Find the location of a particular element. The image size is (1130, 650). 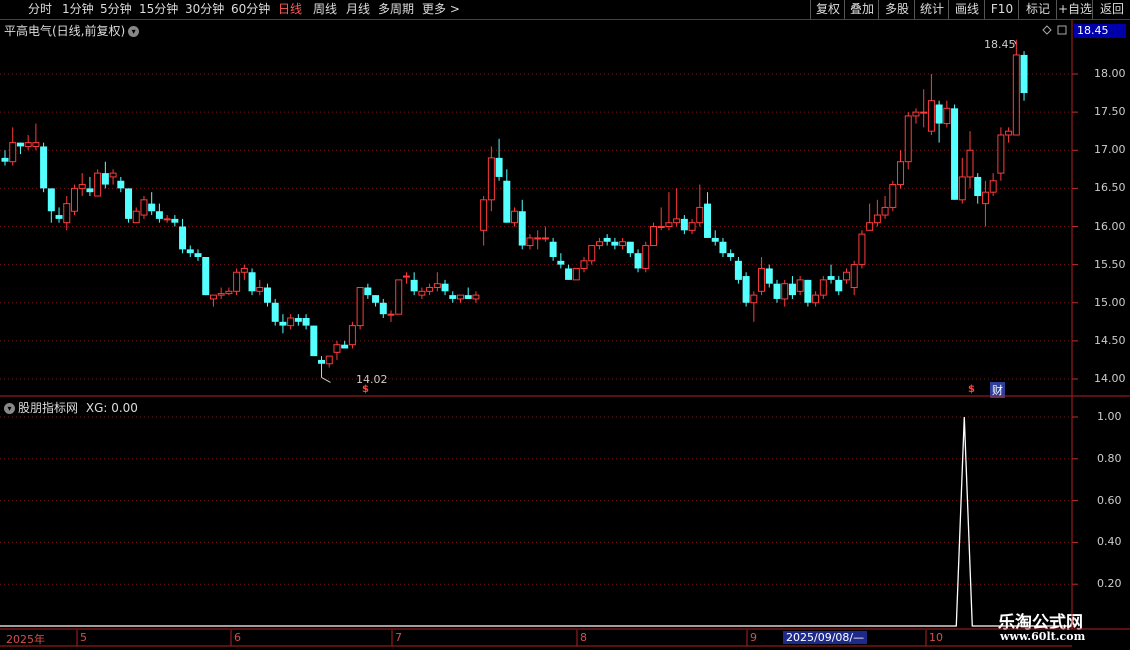

price-tick-0: 18.00 is located at coordinates (1110, 73).